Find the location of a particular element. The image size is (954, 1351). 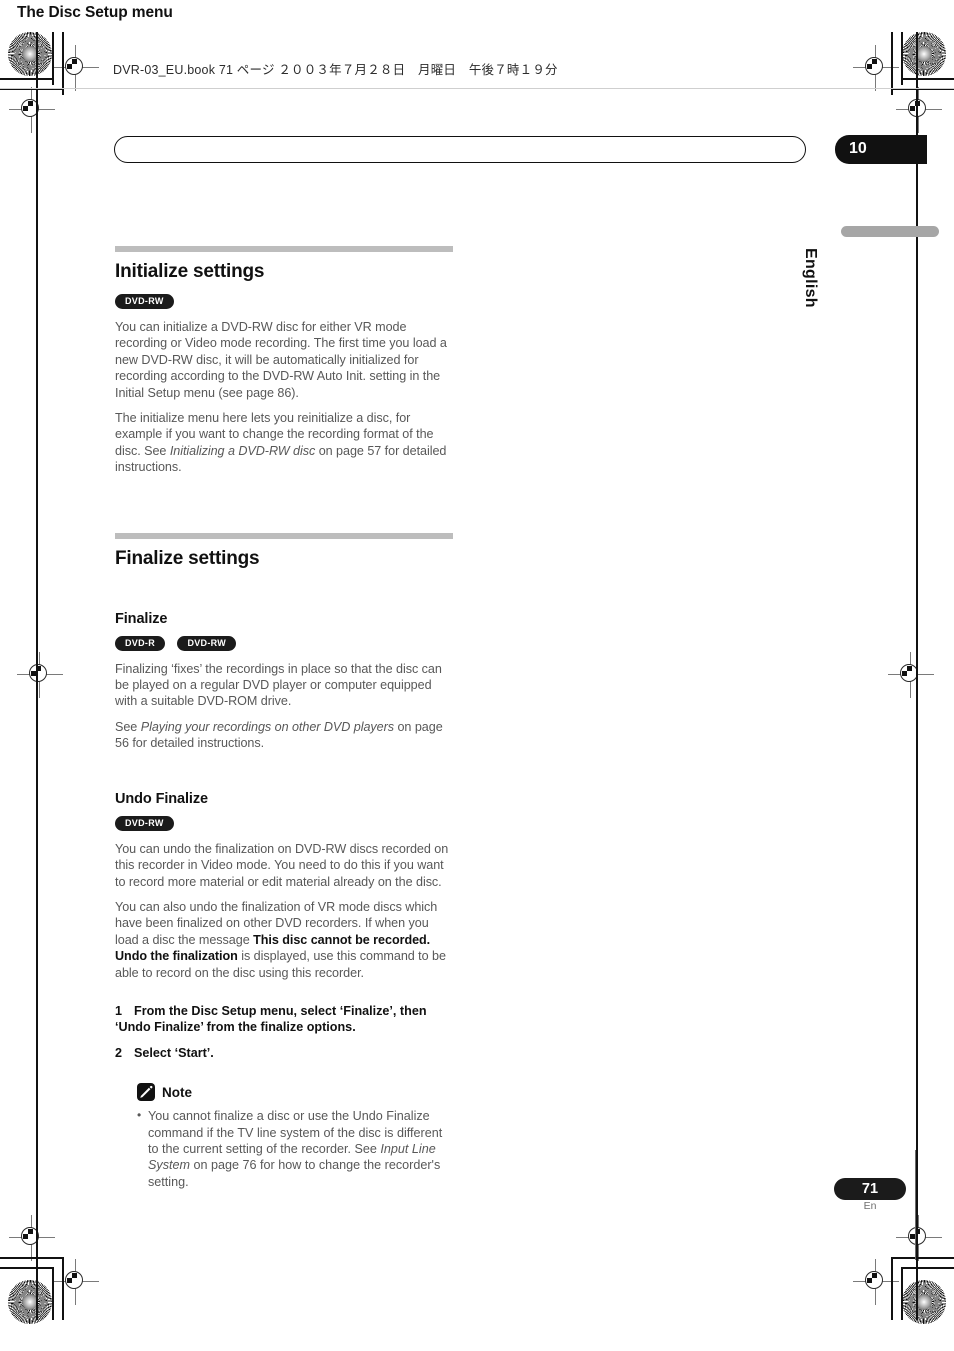

section-heading-initialize: Initialize settings is located at coordinates (190, 271).